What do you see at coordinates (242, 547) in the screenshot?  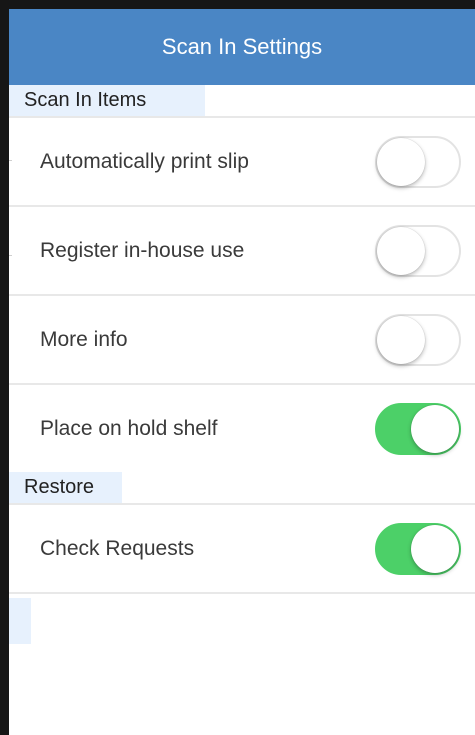 I see `setting-row-check-requests: Check Requests` at bounding box center [242, 547].